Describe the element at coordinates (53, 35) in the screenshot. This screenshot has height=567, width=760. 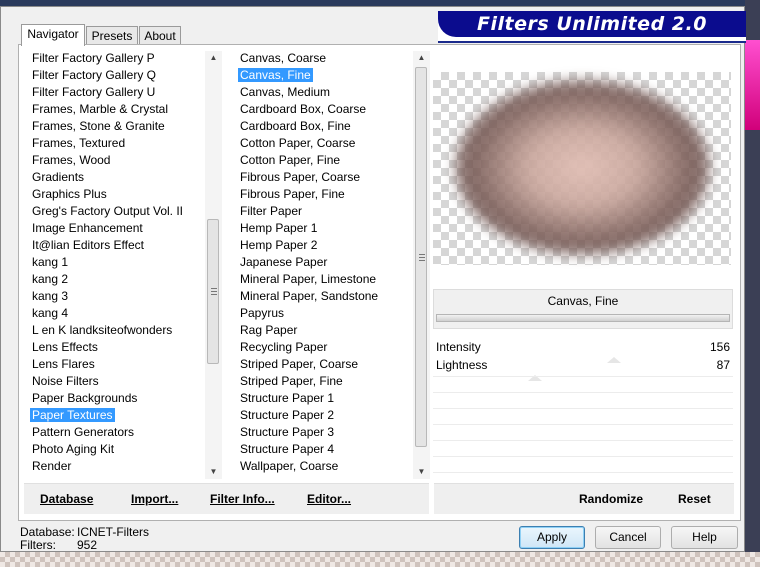
I see `tab-navigator: Navigator` at that location.